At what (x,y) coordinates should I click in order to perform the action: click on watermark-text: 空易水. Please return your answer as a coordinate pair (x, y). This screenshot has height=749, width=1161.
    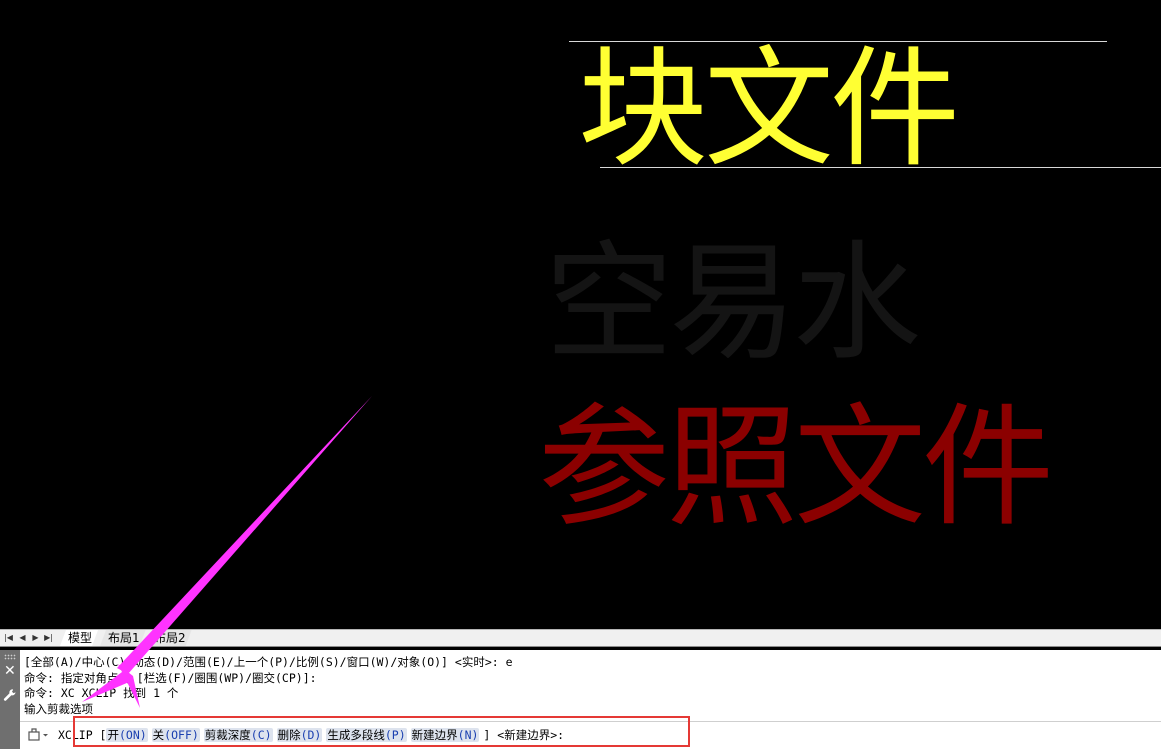
    Looking at the image, I should click on (733, 303).